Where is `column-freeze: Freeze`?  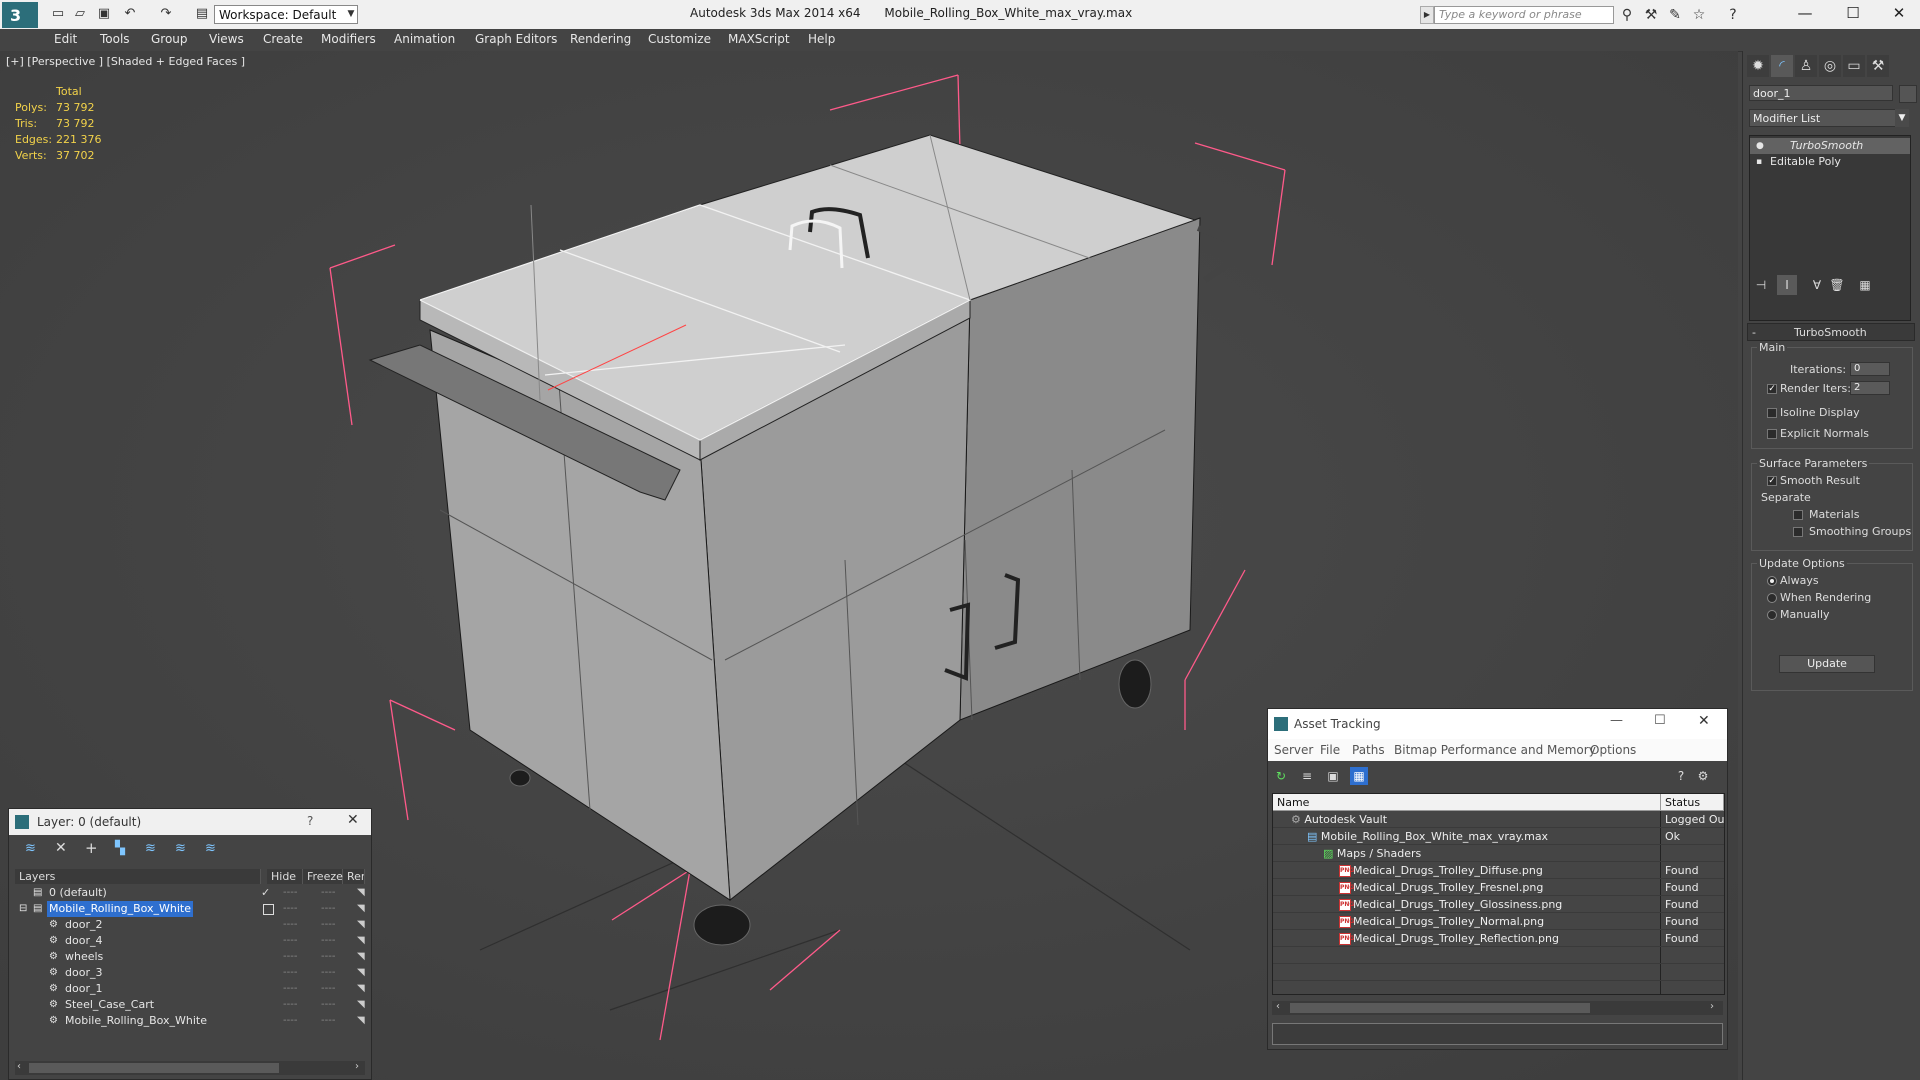 column-freeze: Freeze is located at coordinates (323, 876).